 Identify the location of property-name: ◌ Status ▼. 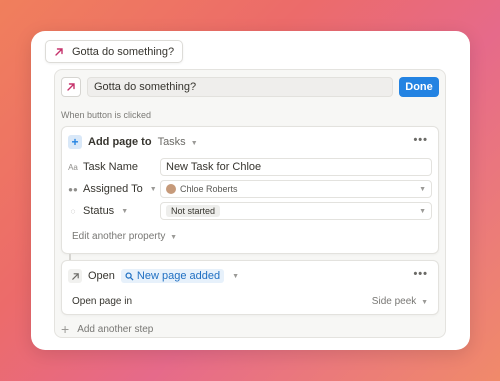
(114, 211).